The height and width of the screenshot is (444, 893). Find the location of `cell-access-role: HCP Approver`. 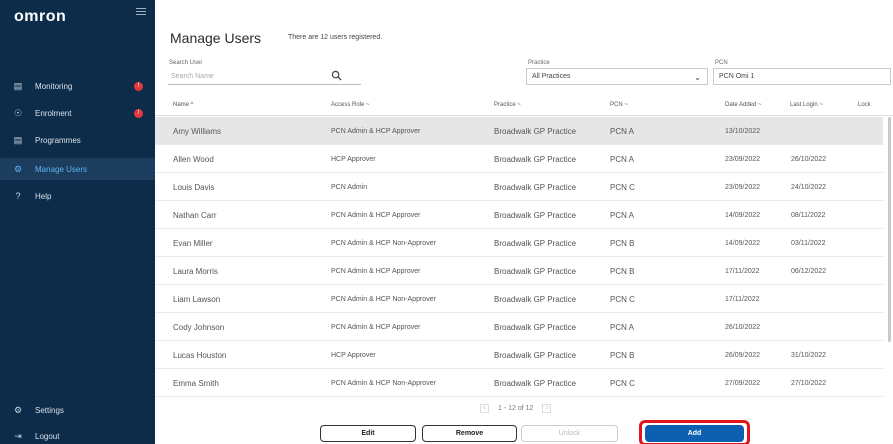

cell-access-role: HCP Approver is located at coordinates (353, 159).